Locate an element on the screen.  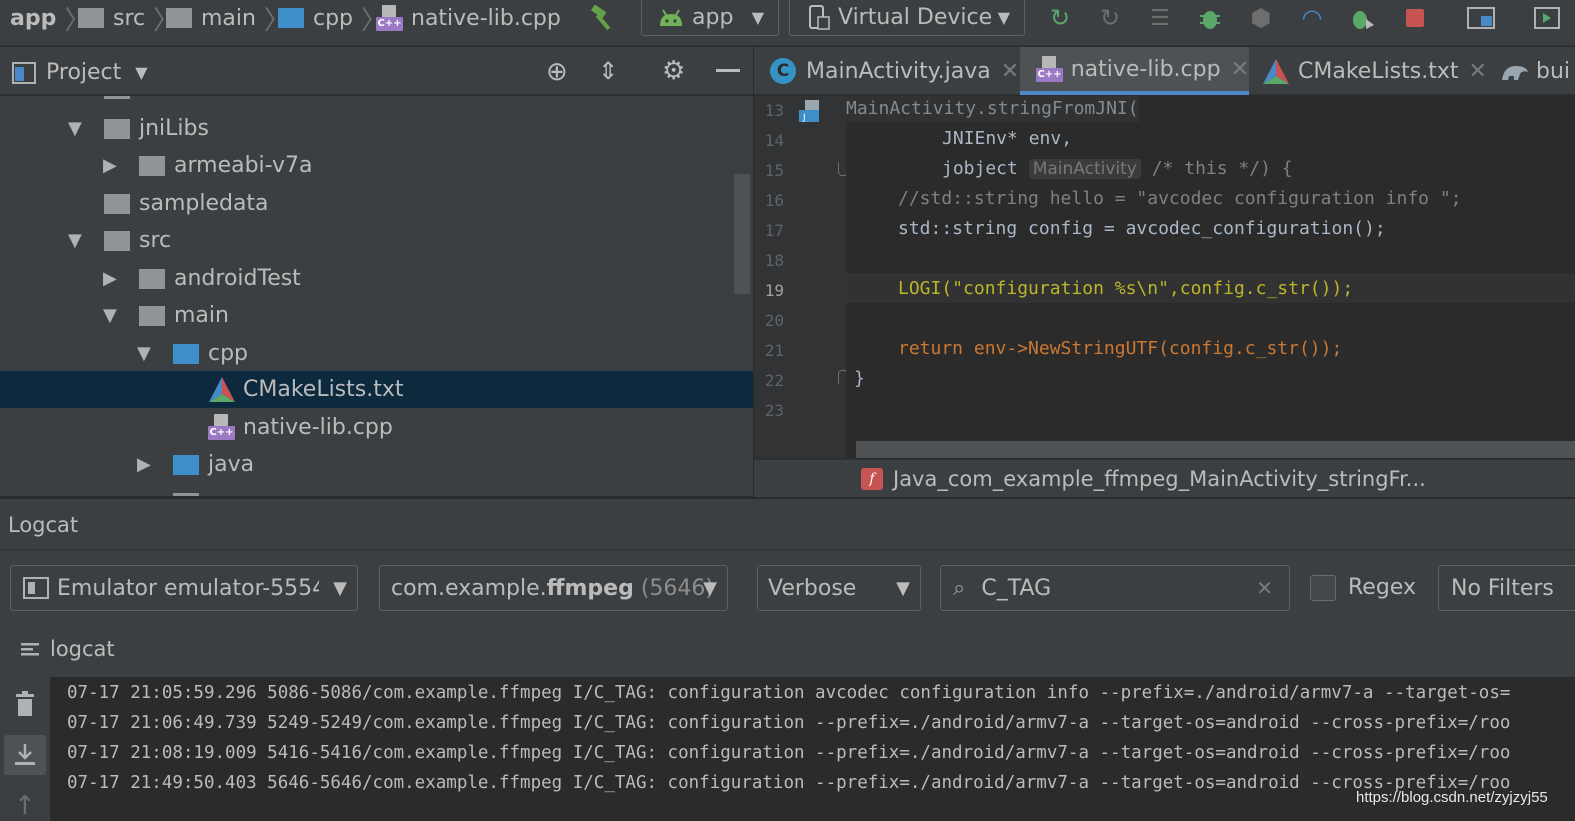
cmake-icon is located at coordinates (222, 389).